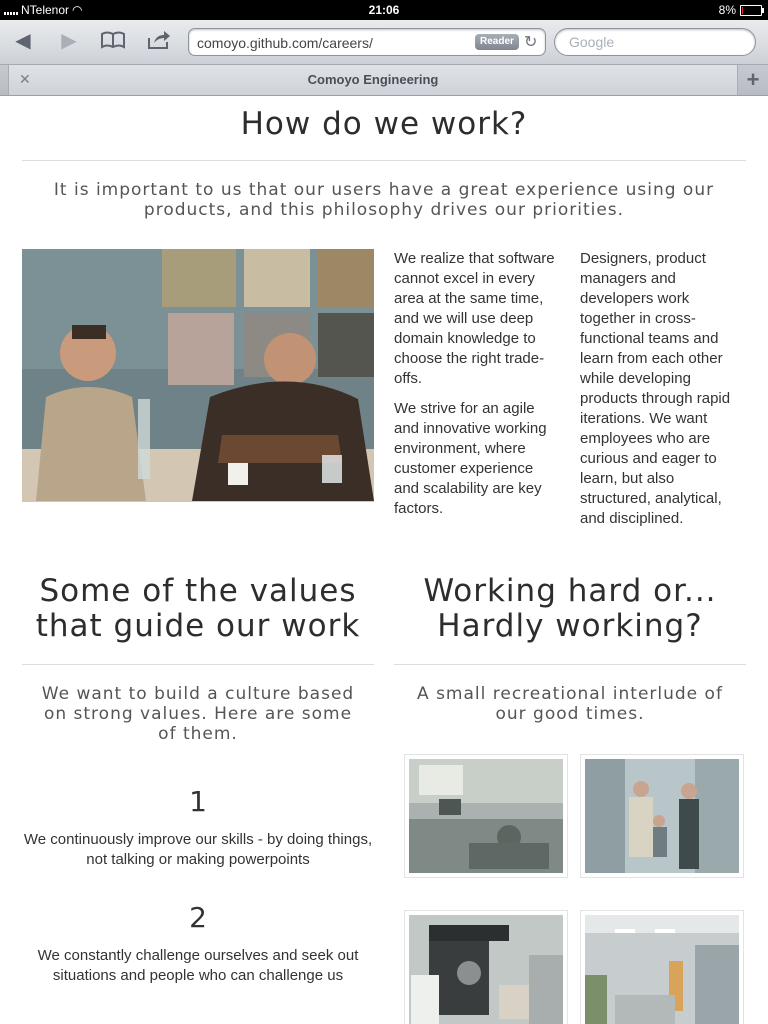 Image resolution: width=768 pixels, height=1024 pixels. I want to click on tab-title: Comoyo Engineering, so click(373, 79).